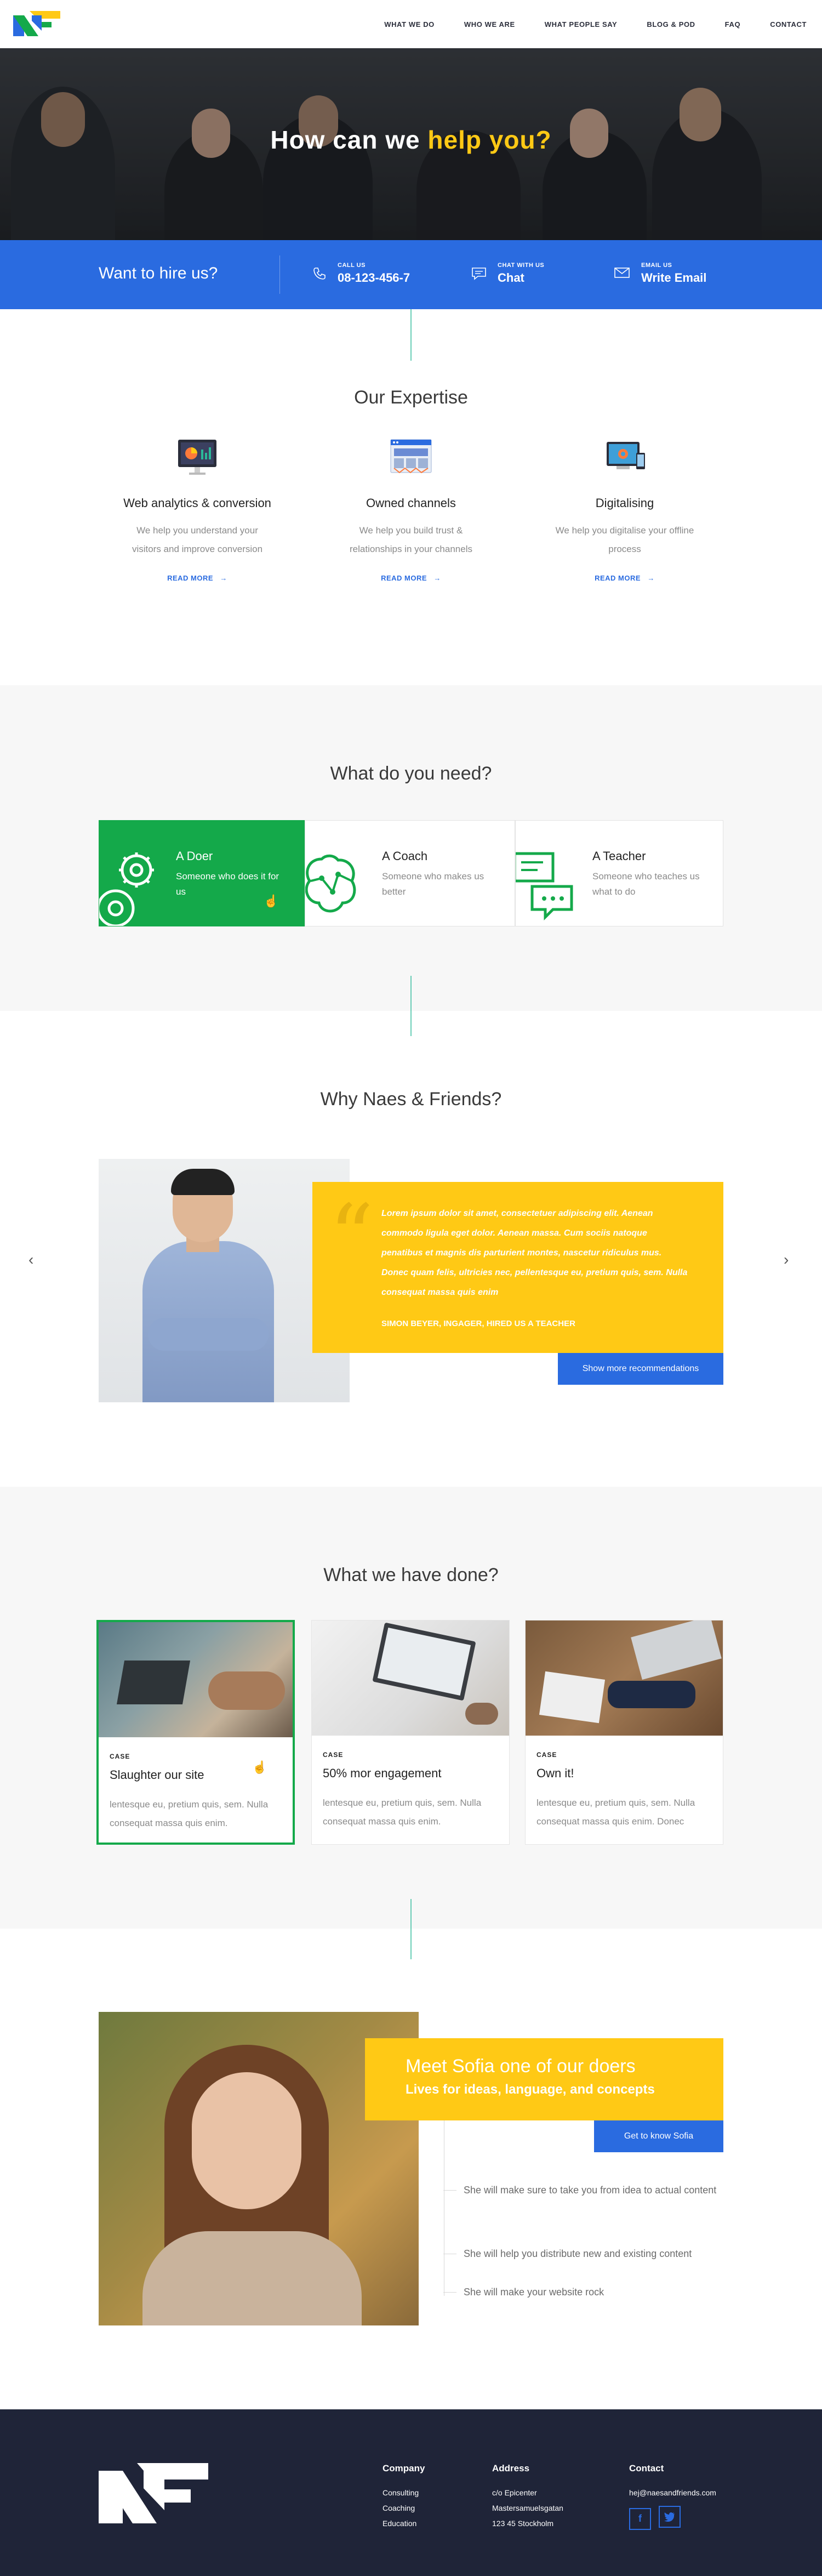 The height and width of the screenshot is (2576, 822). What do you see at coordinates (30, 1260) in the screenshot?
I see `carousel-prev-arrow-icon: ‹` at bounding box center [30, 1260].